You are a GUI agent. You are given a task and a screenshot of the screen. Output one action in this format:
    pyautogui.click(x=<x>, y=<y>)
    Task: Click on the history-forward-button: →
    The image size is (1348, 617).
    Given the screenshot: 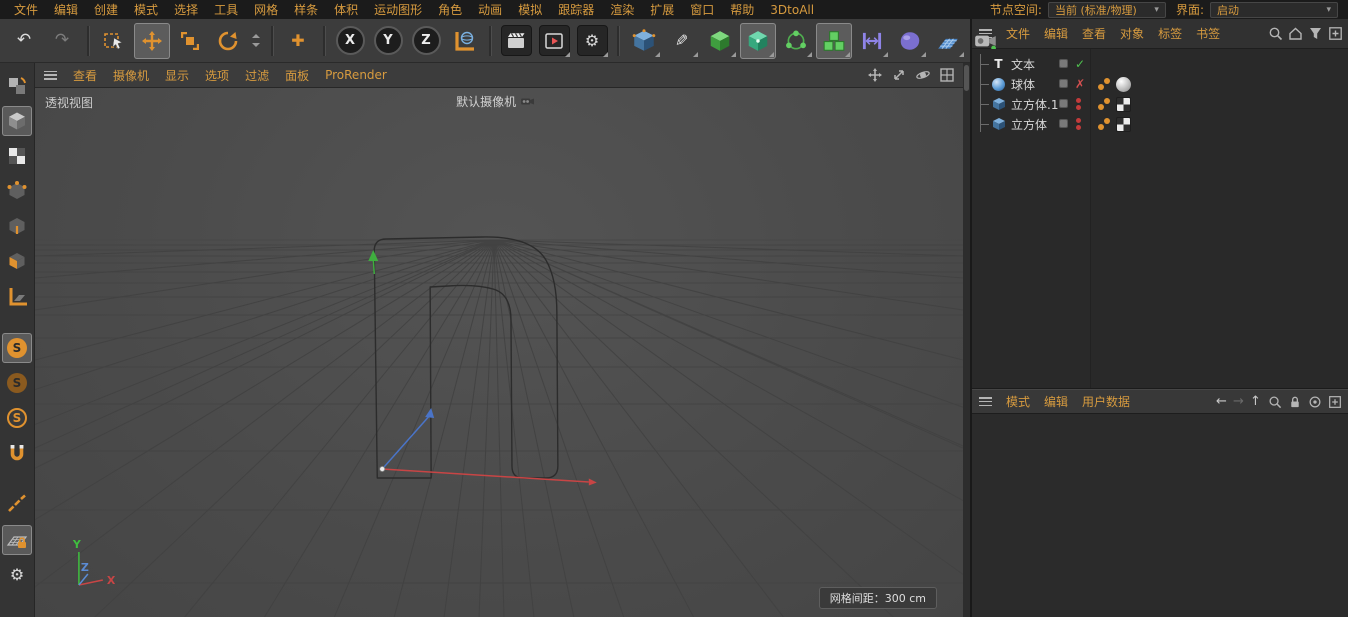 What is the action you would take?
    pyautogui.click(x=1238, y=401)
    